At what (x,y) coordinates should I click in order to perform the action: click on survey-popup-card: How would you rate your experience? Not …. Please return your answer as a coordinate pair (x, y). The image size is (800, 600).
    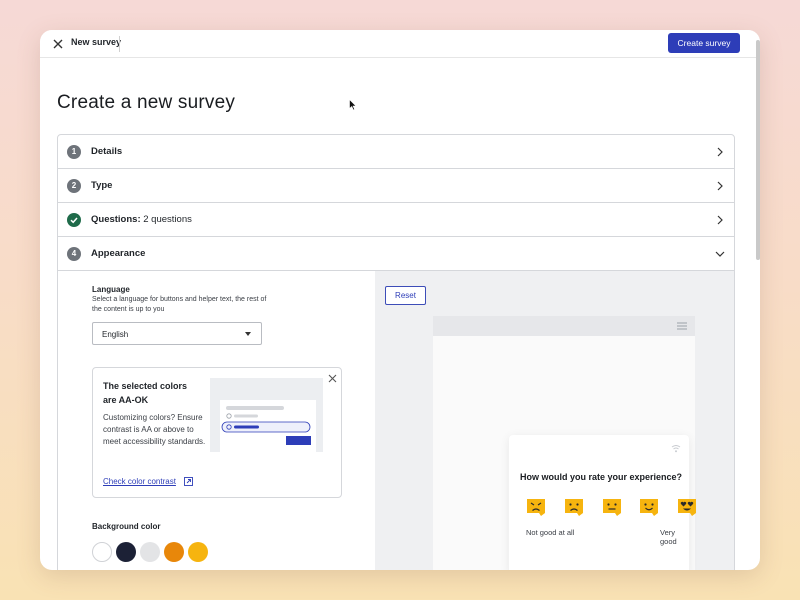
    Looking at the image, I should click on (602, 502).